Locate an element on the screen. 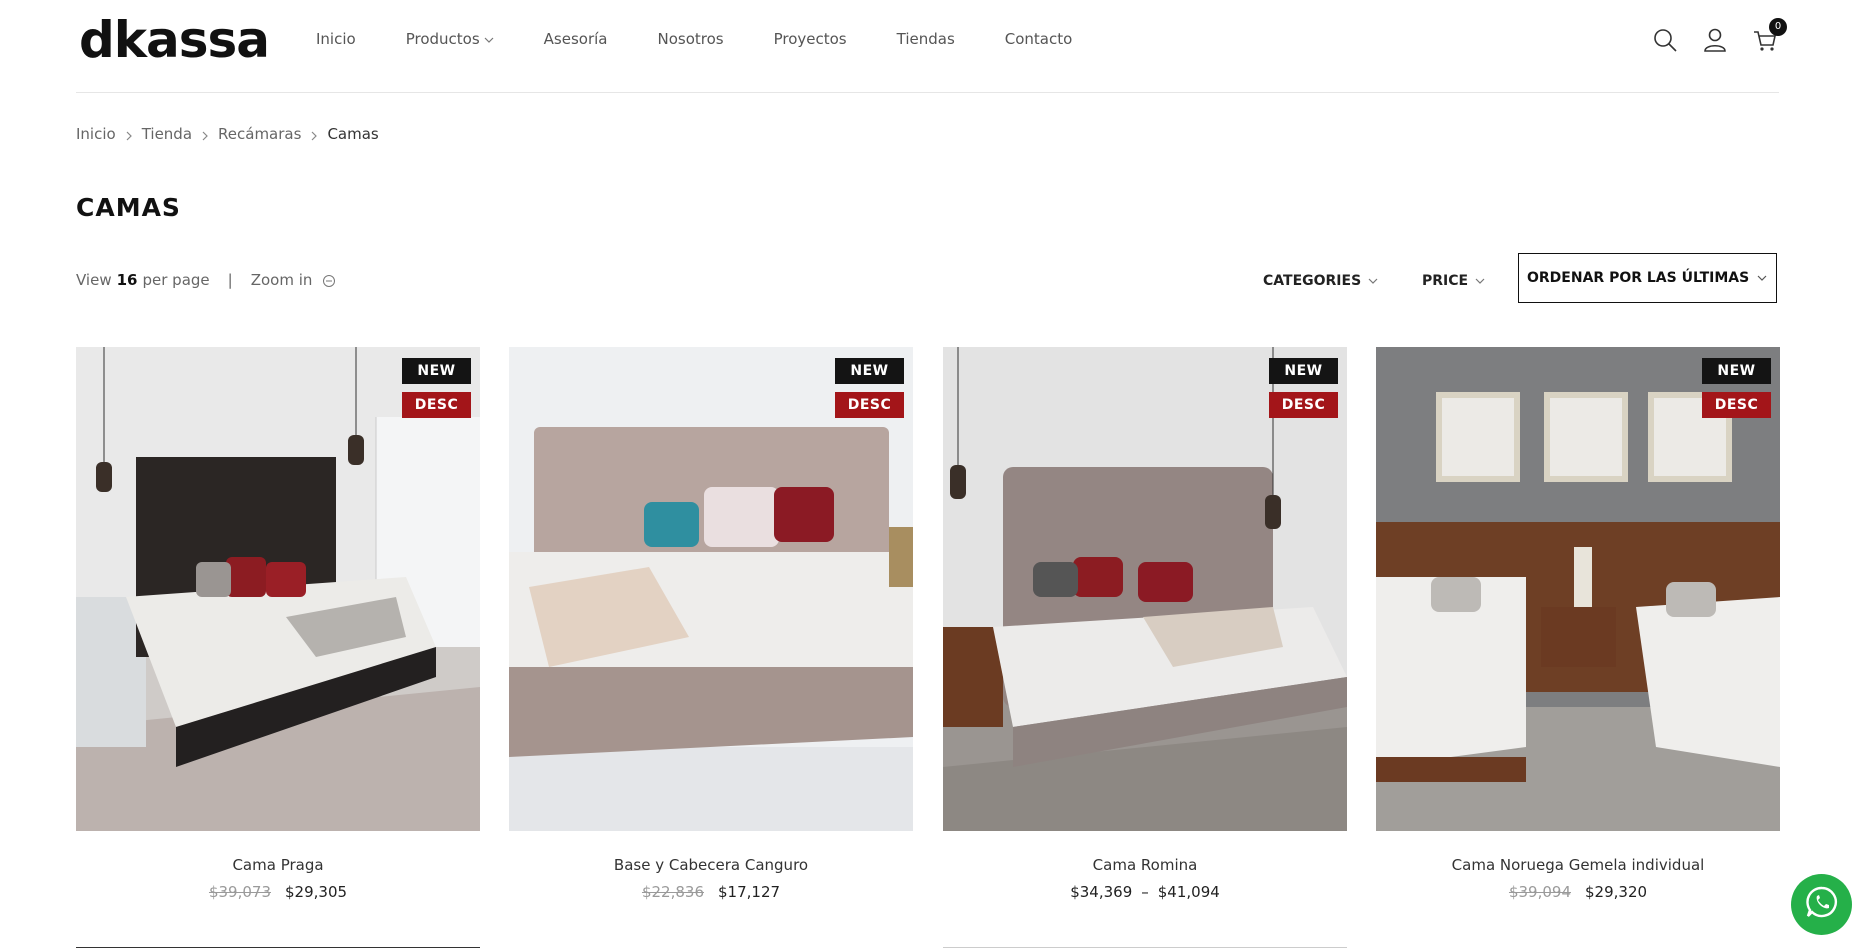 The height and width of the screenshot is (948, 1868). price-filter: PRICE is located at coordinates (1453, 281).